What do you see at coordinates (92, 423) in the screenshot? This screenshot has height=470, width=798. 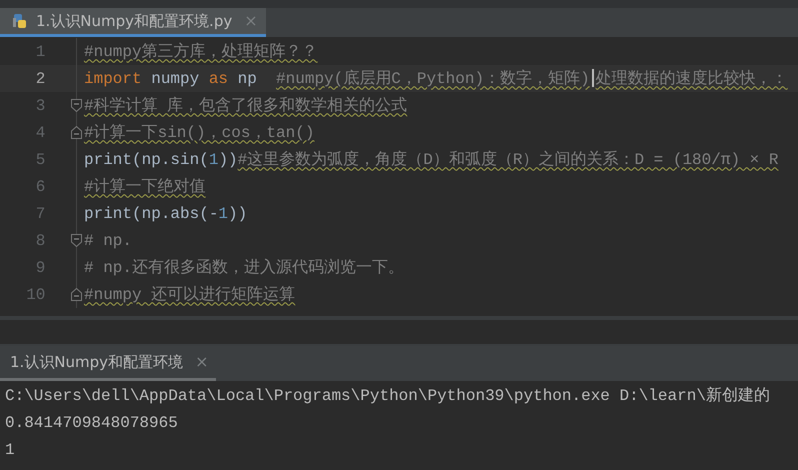 I see `console-line: 0.8414709848078965` at bounding box center [92, 423].